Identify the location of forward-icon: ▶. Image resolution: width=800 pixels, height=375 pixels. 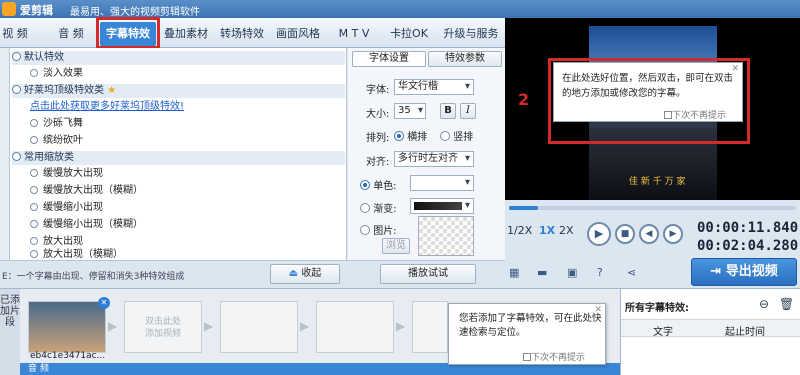
(673, 234).